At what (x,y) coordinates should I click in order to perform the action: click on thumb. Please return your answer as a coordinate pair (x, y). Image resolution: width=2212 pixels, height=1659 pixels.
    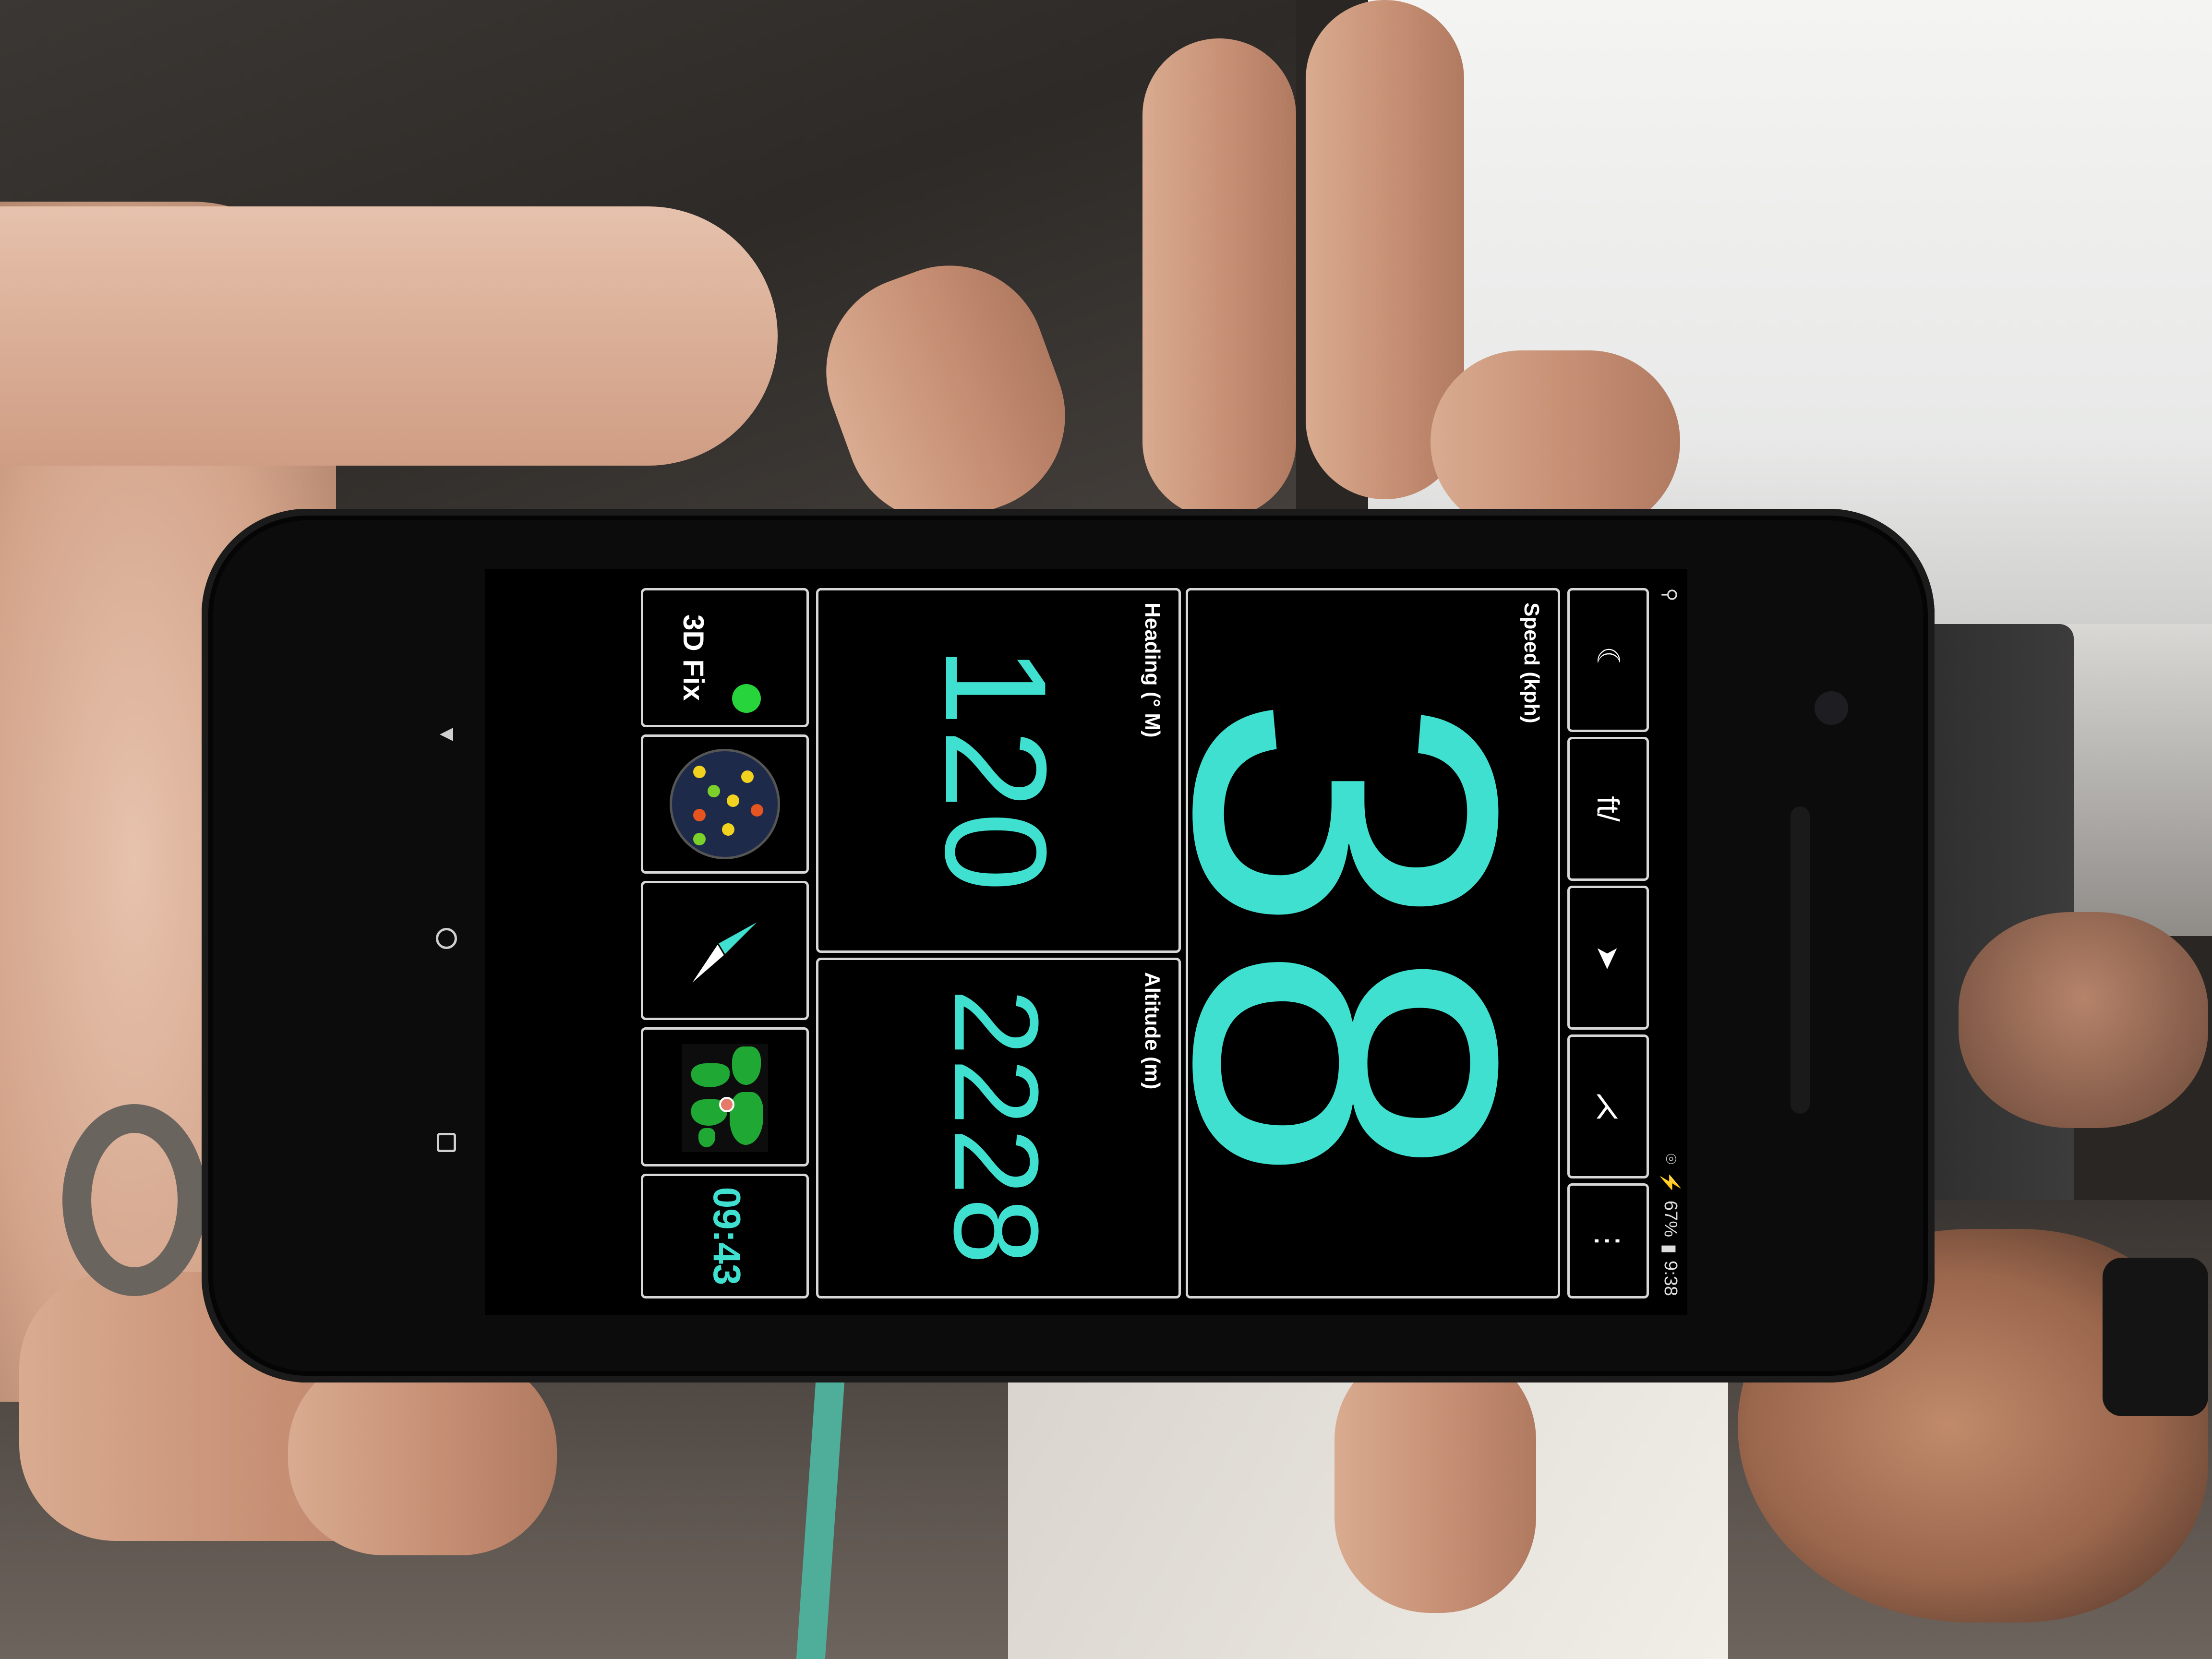
    Looking at the image, I should click on (389, 336).